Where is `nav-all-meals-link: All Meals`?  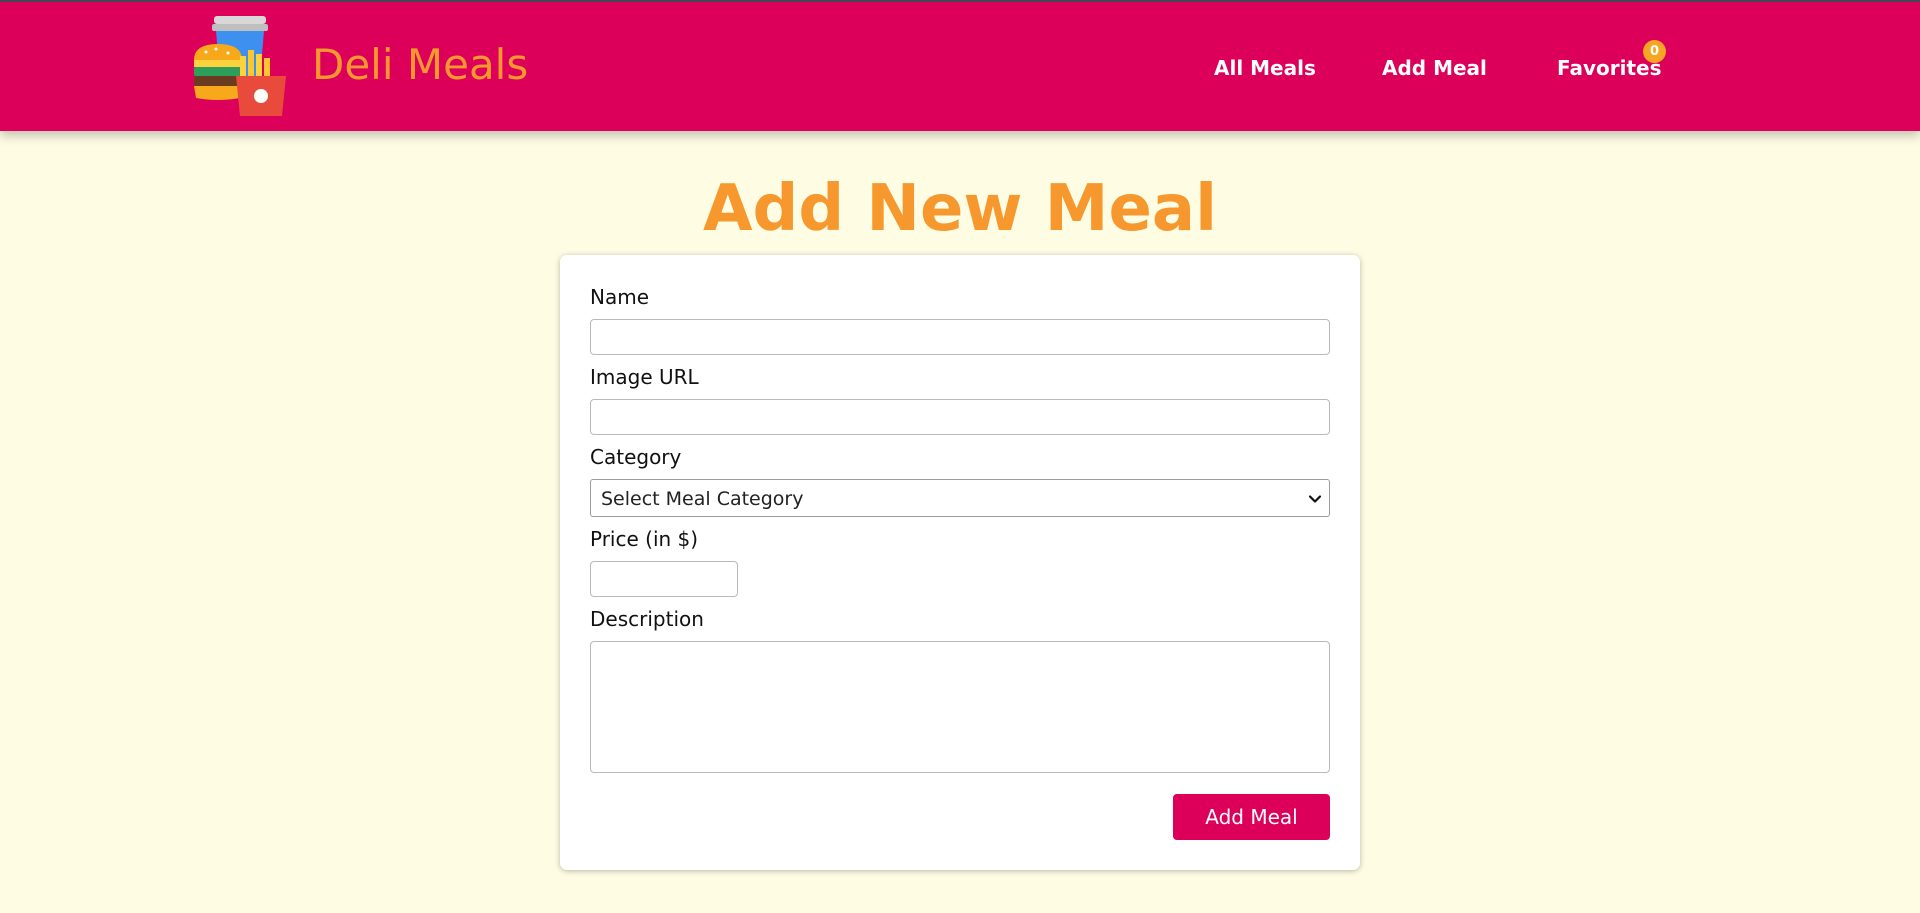 nav-all-meals-link: All Meals is located at coordinates (1265, 68).